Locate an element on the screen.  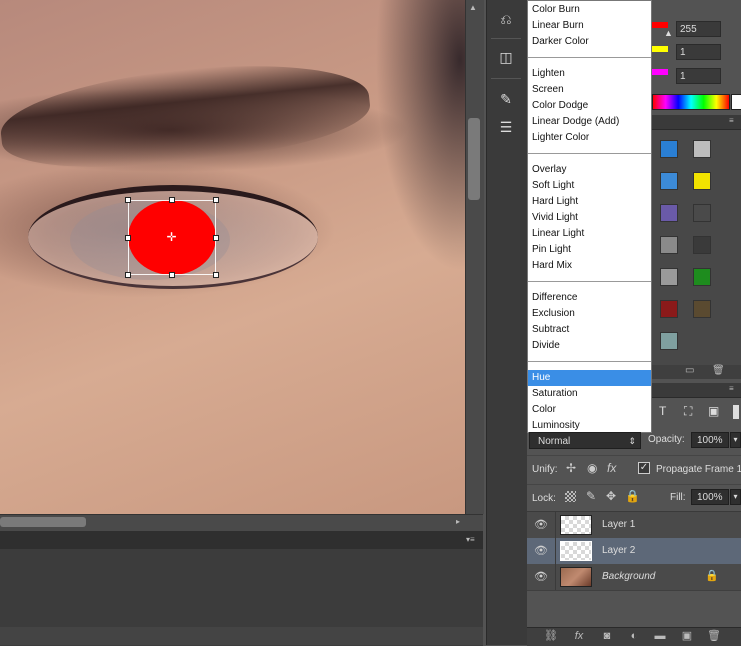
blend-mode-option: Overlay is located at coordinates (589, 170).